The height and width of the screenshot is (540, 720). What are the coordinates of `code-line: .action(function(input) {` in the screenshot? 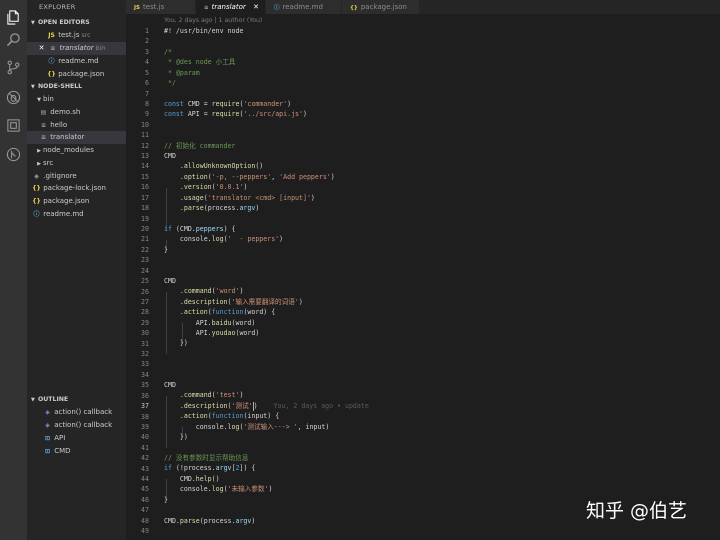 It's located at (222, 416).